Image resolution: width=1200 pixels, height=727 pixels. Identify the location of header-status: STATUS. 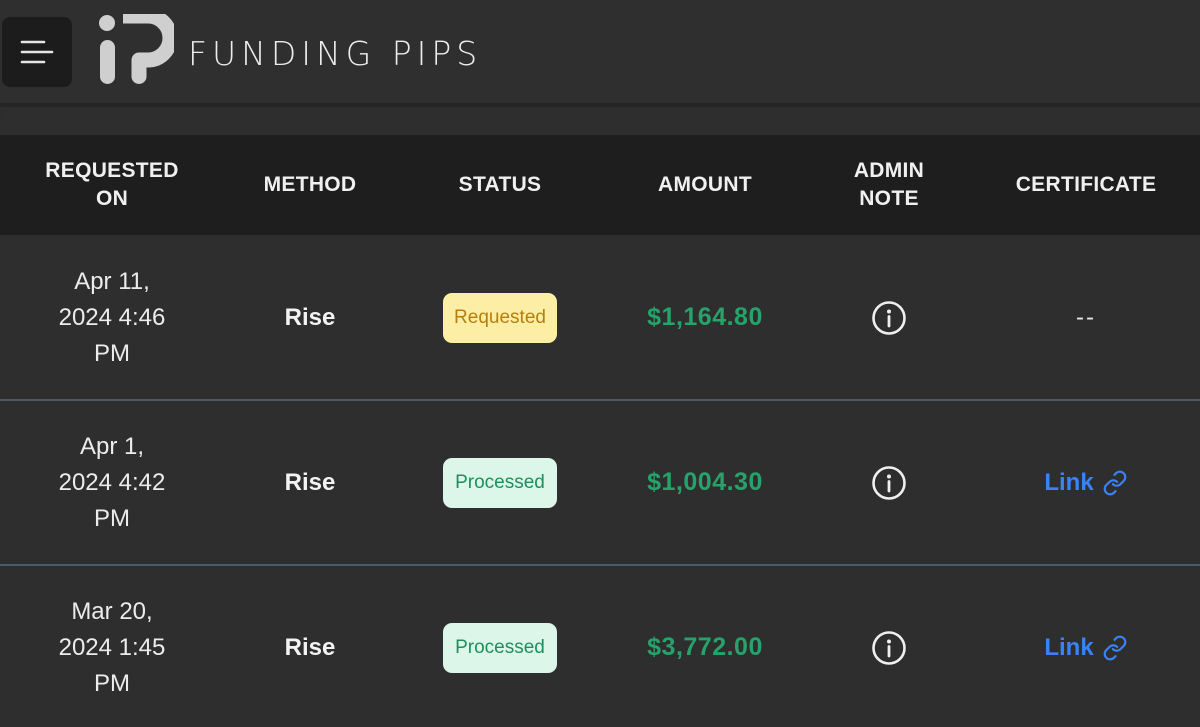
(500, 184).